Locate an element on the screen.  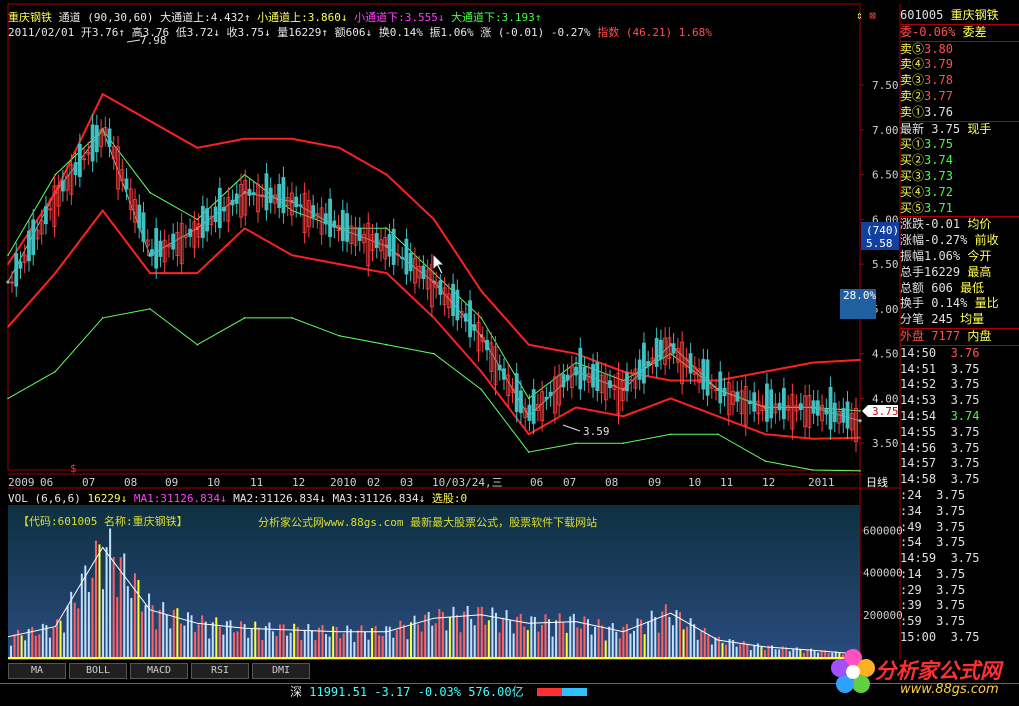
close-panel-icon: ⊠ is located at coordinates (872, 15).